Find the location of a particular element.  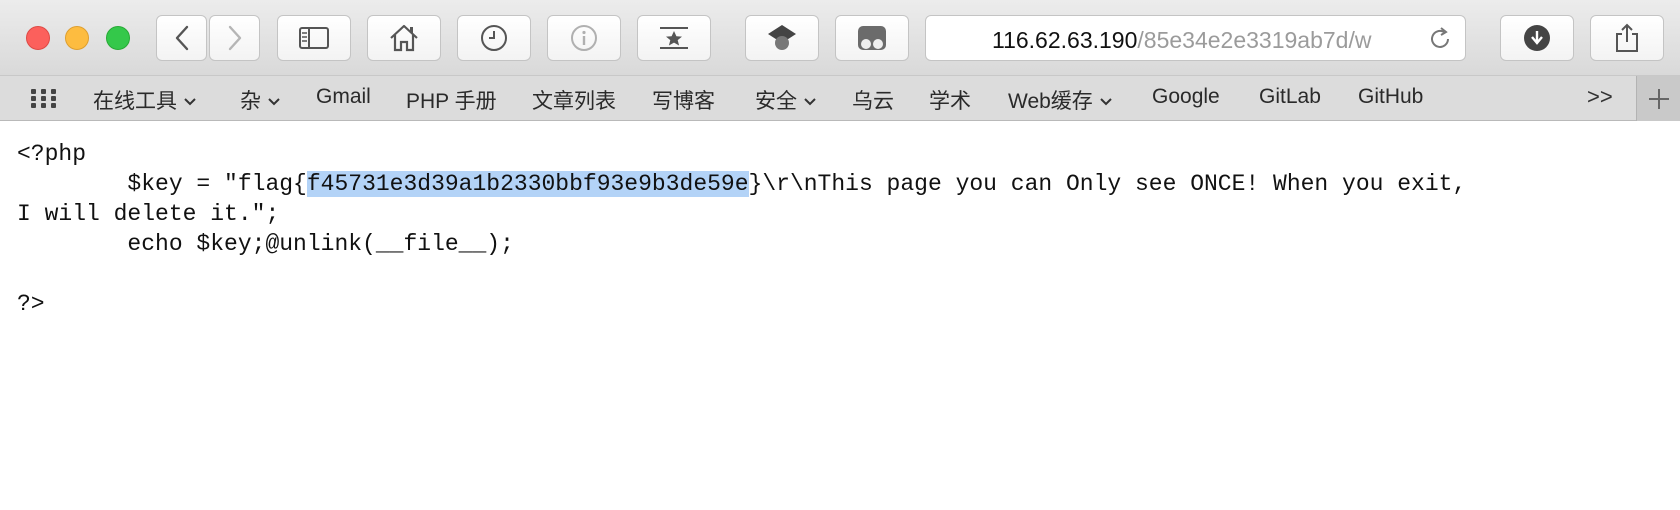

bookmark-label: 安全 is located at coordinates (776, 101).